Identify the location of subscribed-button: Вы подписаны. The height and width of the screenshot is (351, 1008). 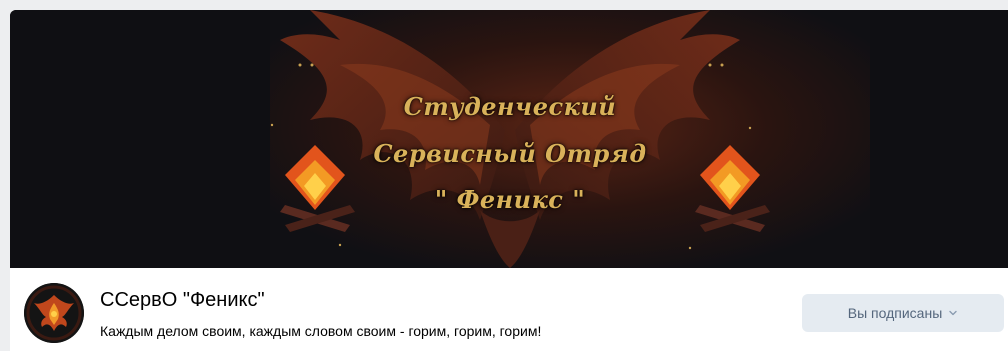
(903, 313).